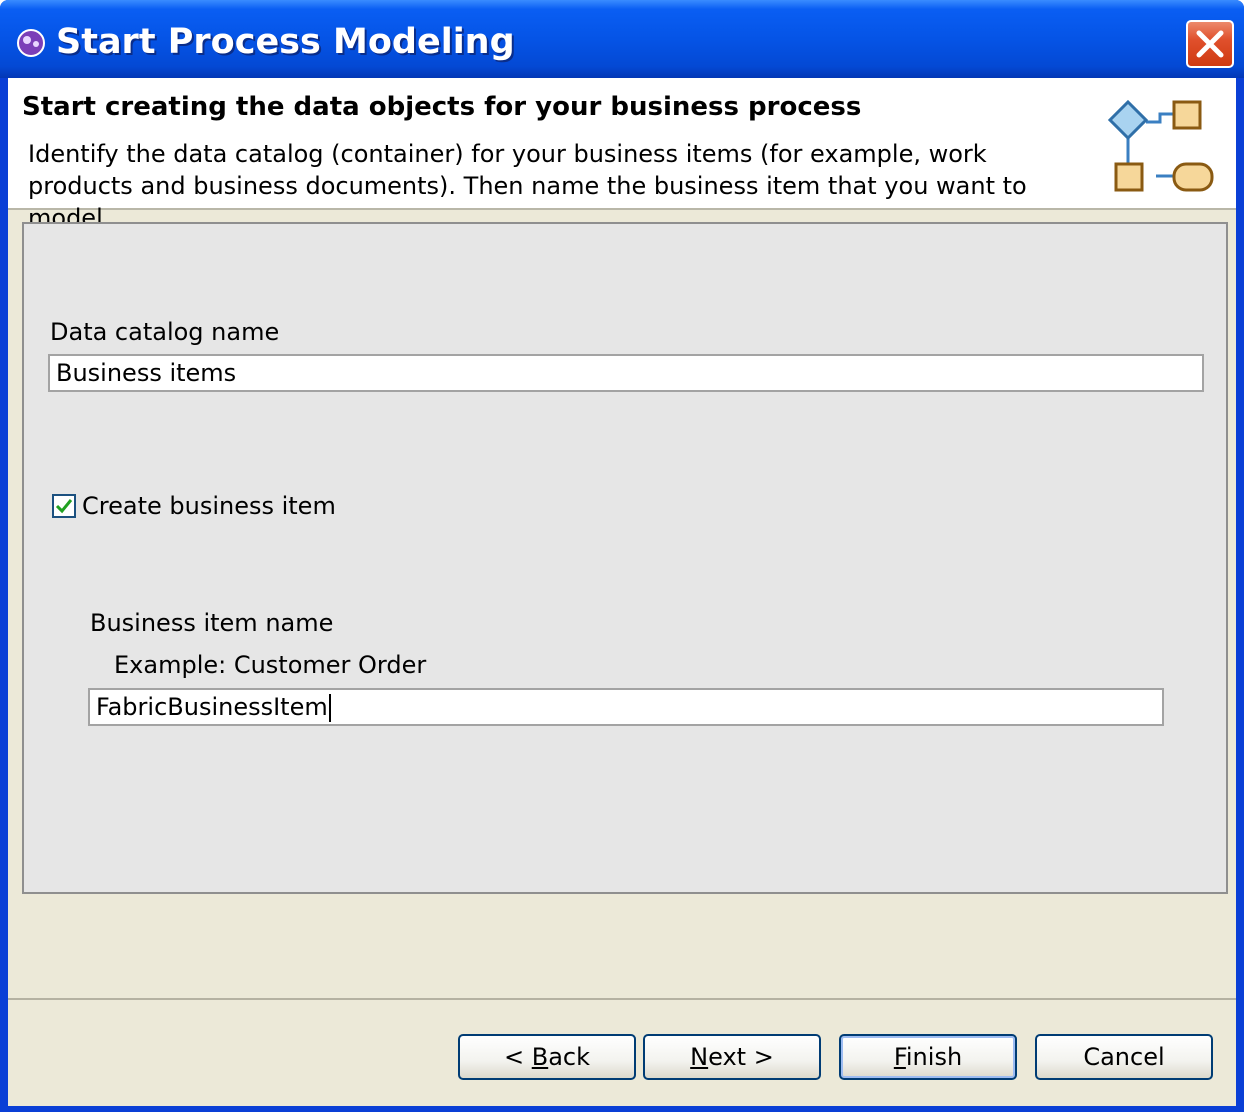 Image resolution: width=1244 pixels, height=1112 pixels. What do you see at coordinates (732, 1057) in the screenshot?
I see `next-button: Next >` at bounding box center [732, 1057].